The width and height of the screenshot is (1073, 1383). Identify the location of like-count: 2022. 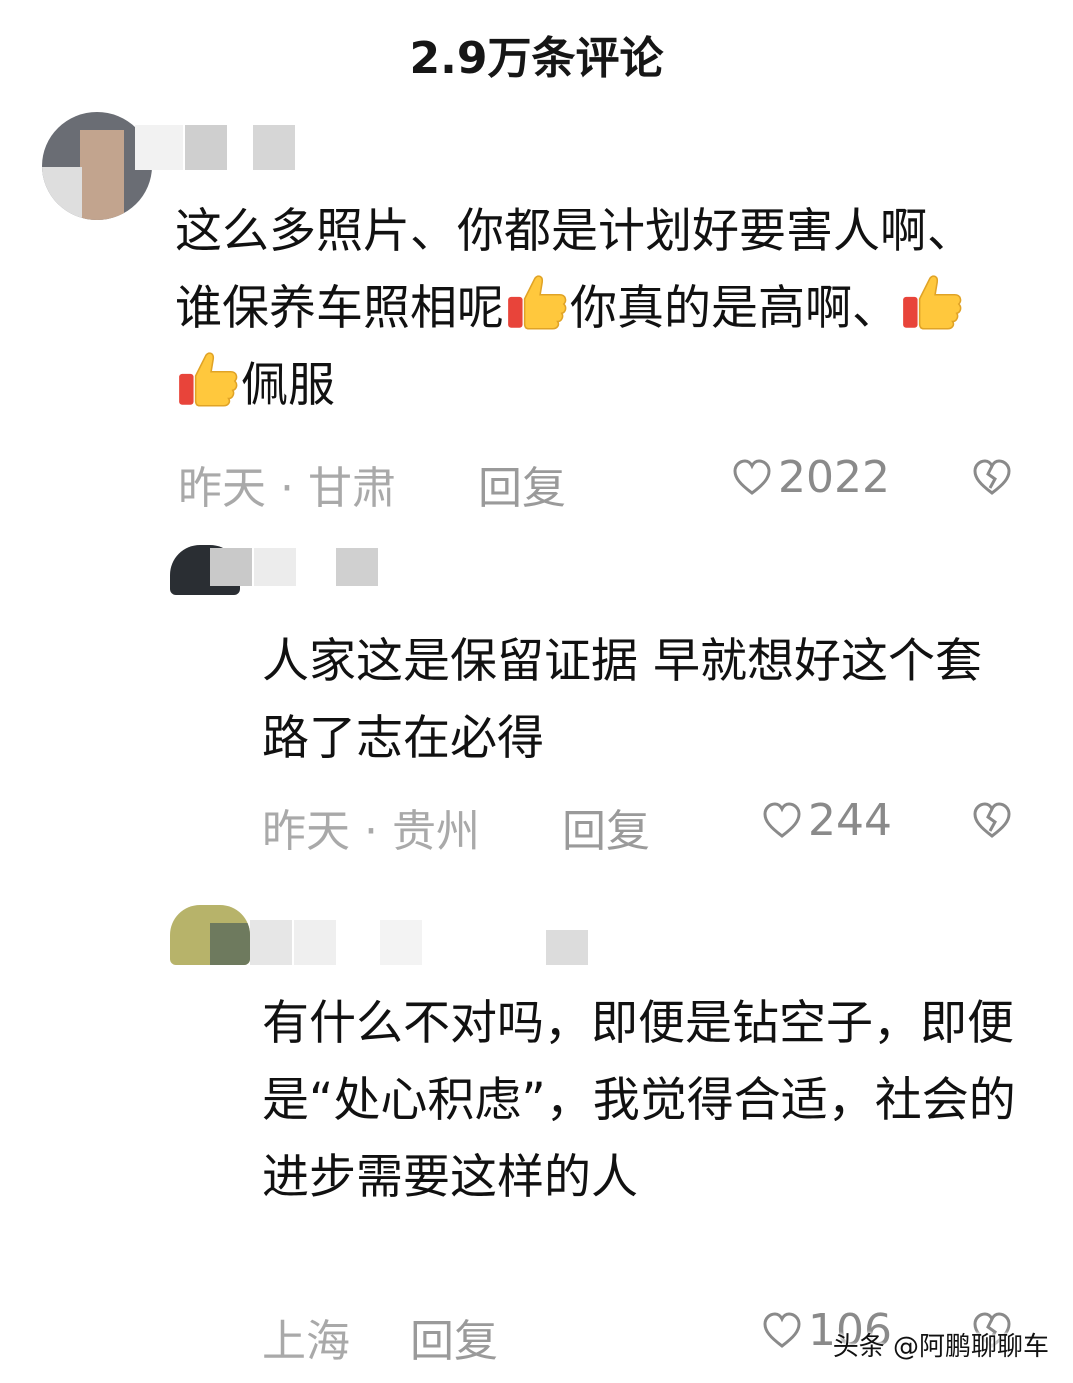
(834, 477).